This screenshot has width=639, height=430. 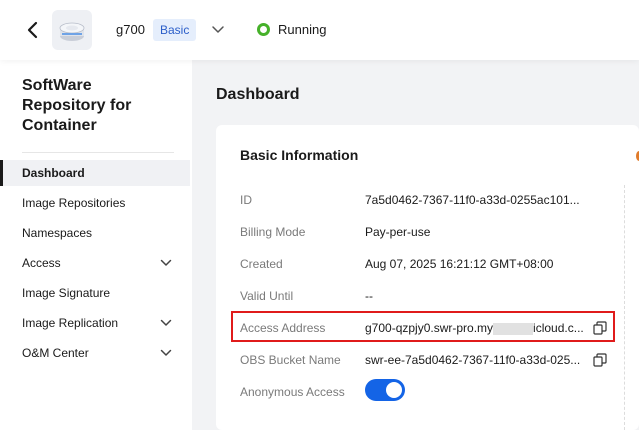 I want to click on column-divider, so click(x=624, y=307).